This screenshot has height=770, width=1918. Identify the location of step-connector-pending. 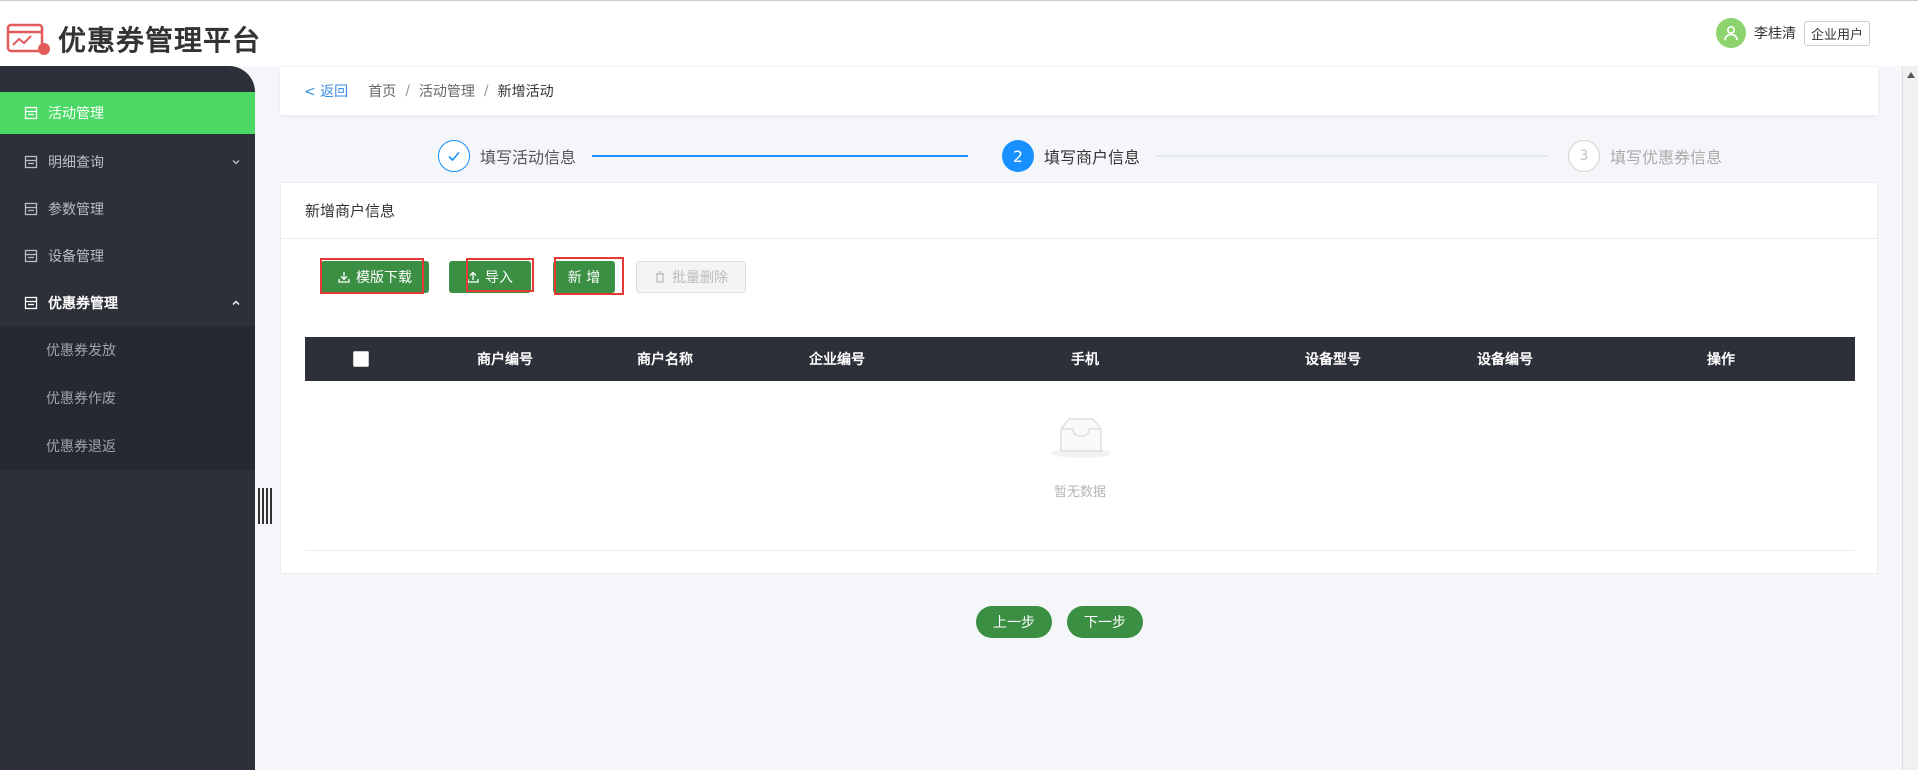
(1352, 156).